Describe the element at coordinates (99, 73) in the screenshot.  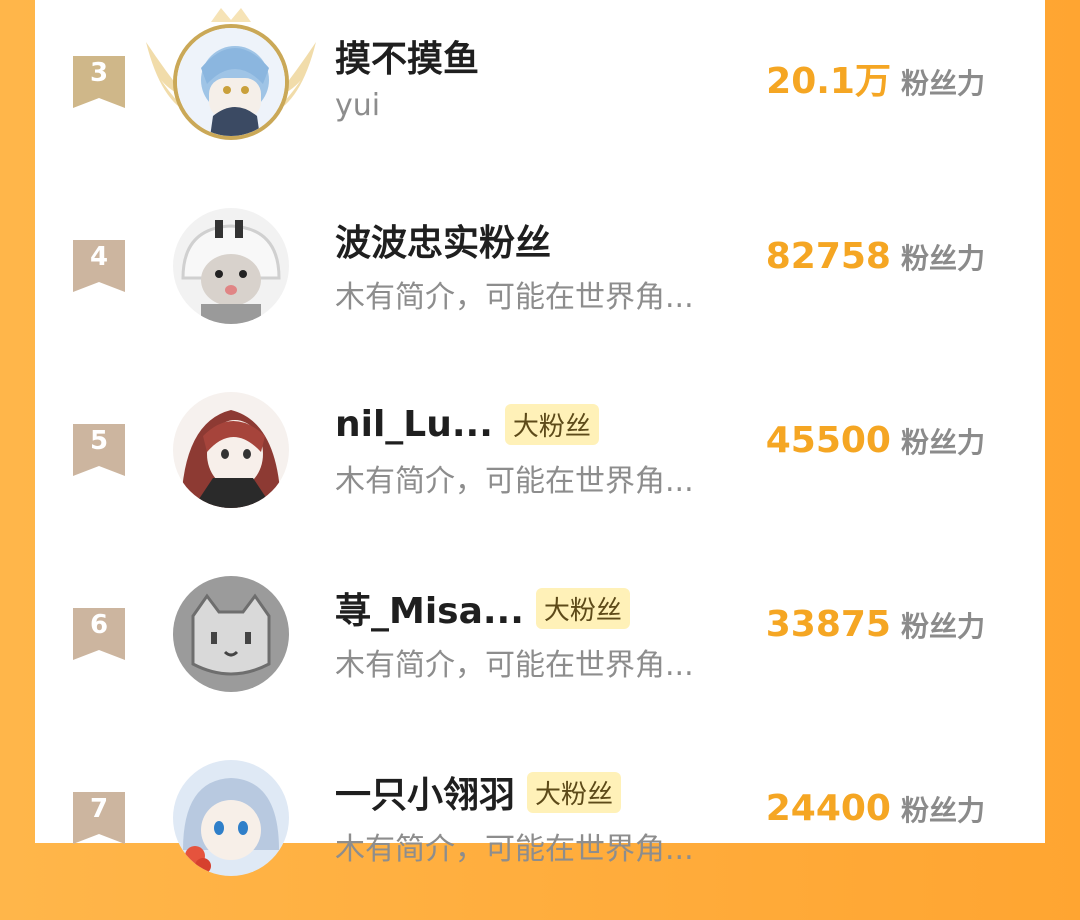
I see `rank-number: 3` at that location.